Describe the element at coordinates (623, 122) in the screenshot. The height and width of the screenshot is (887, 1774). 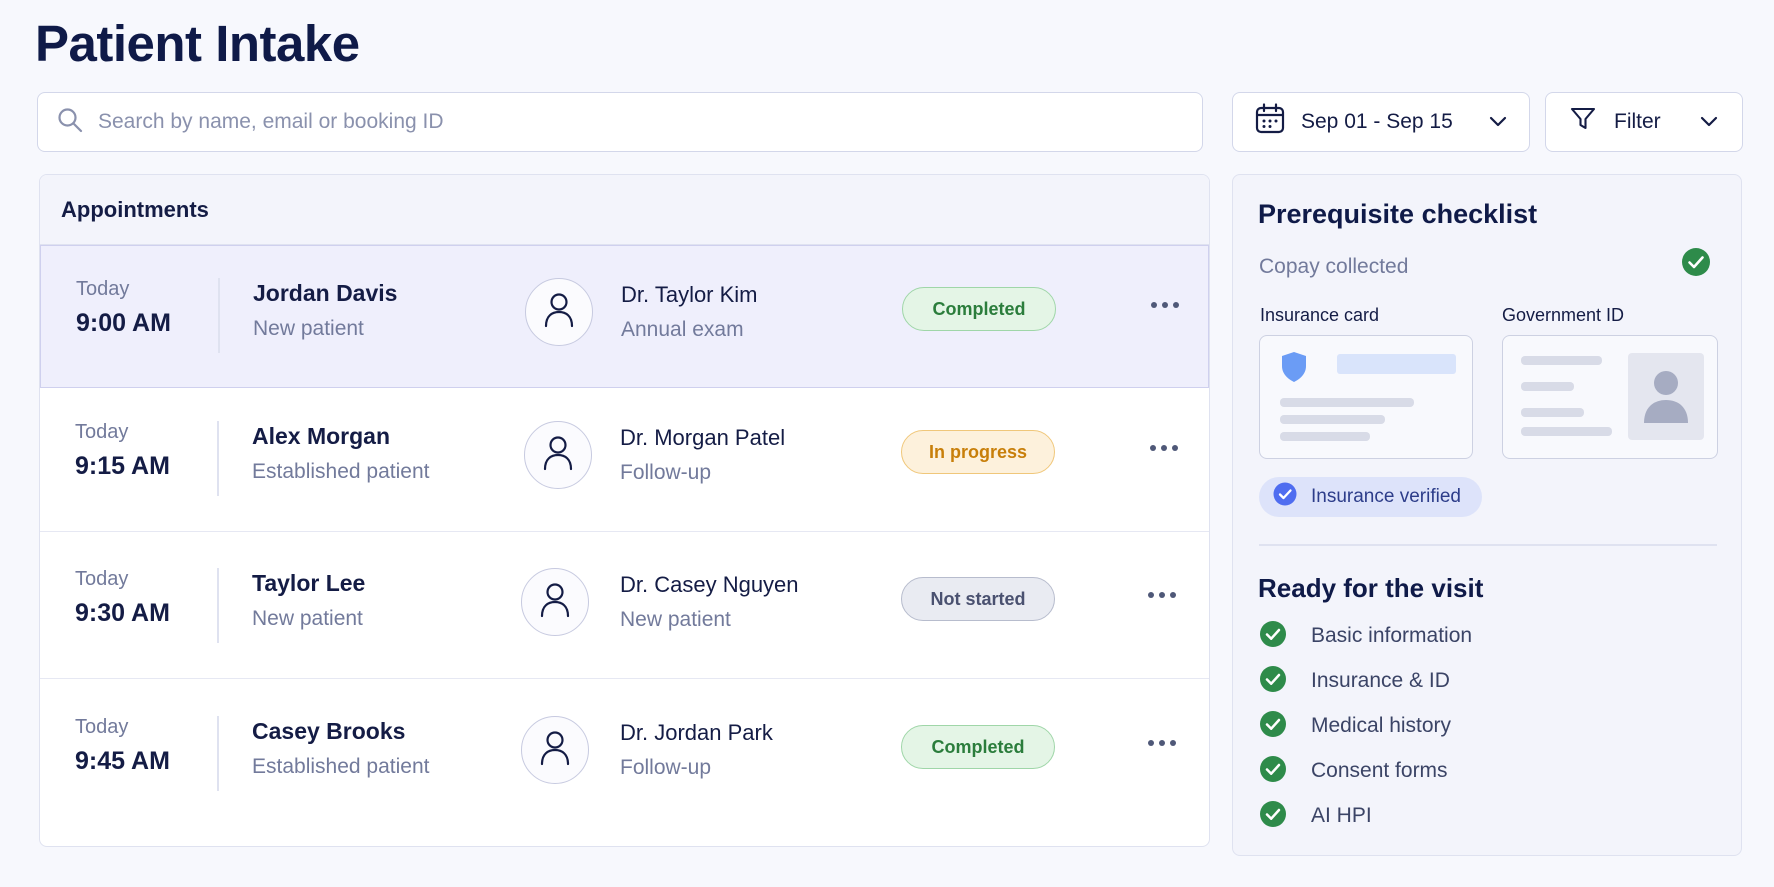
I see `search-input` at that location.